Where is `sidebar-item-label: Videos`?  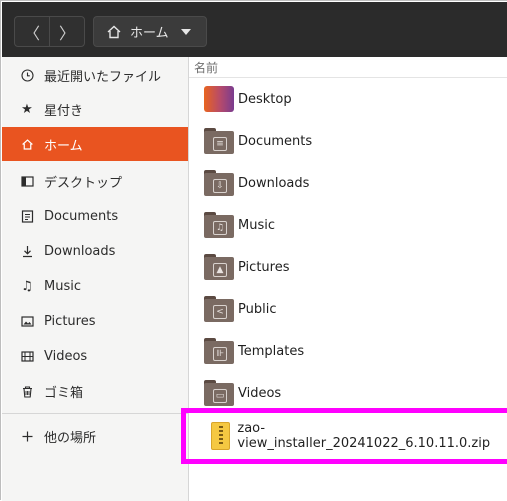 sidebar-item-label: Videos is located at coordinates (66, 356).